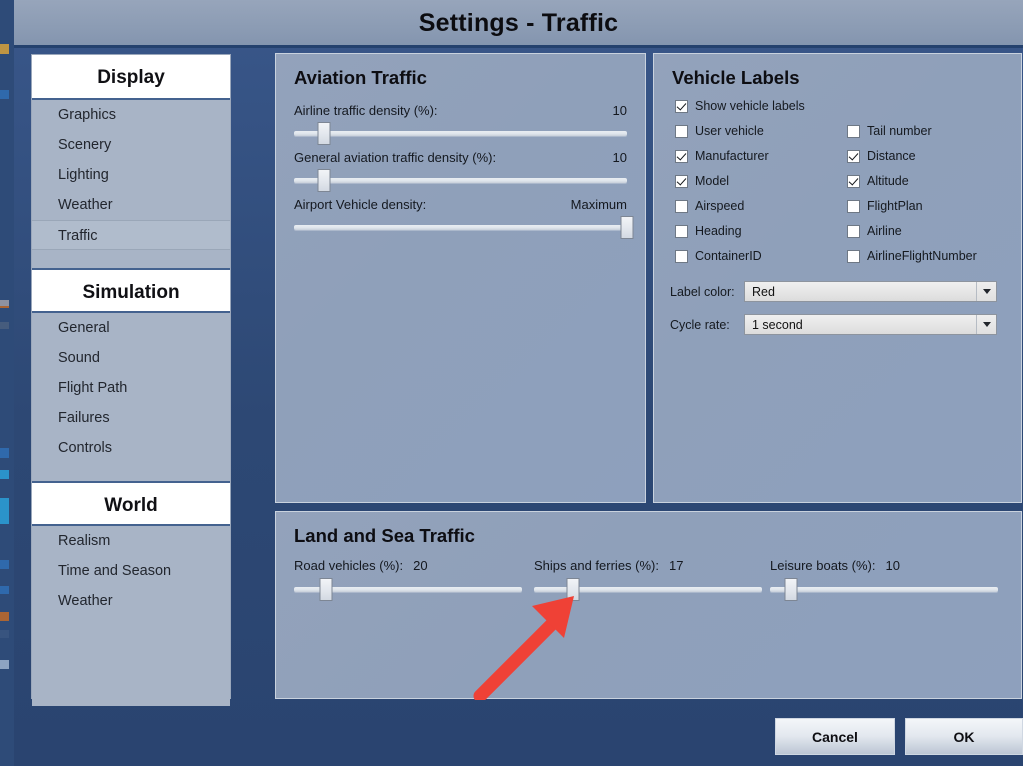 The width and height of the screenshot is (1023, 766). What do you see at coordinates (648, 565) in the screenshot?
I see `slider-ships-and-ferries-label-row: Ships and ferries (%): 17` at bounding box center [648, 565].